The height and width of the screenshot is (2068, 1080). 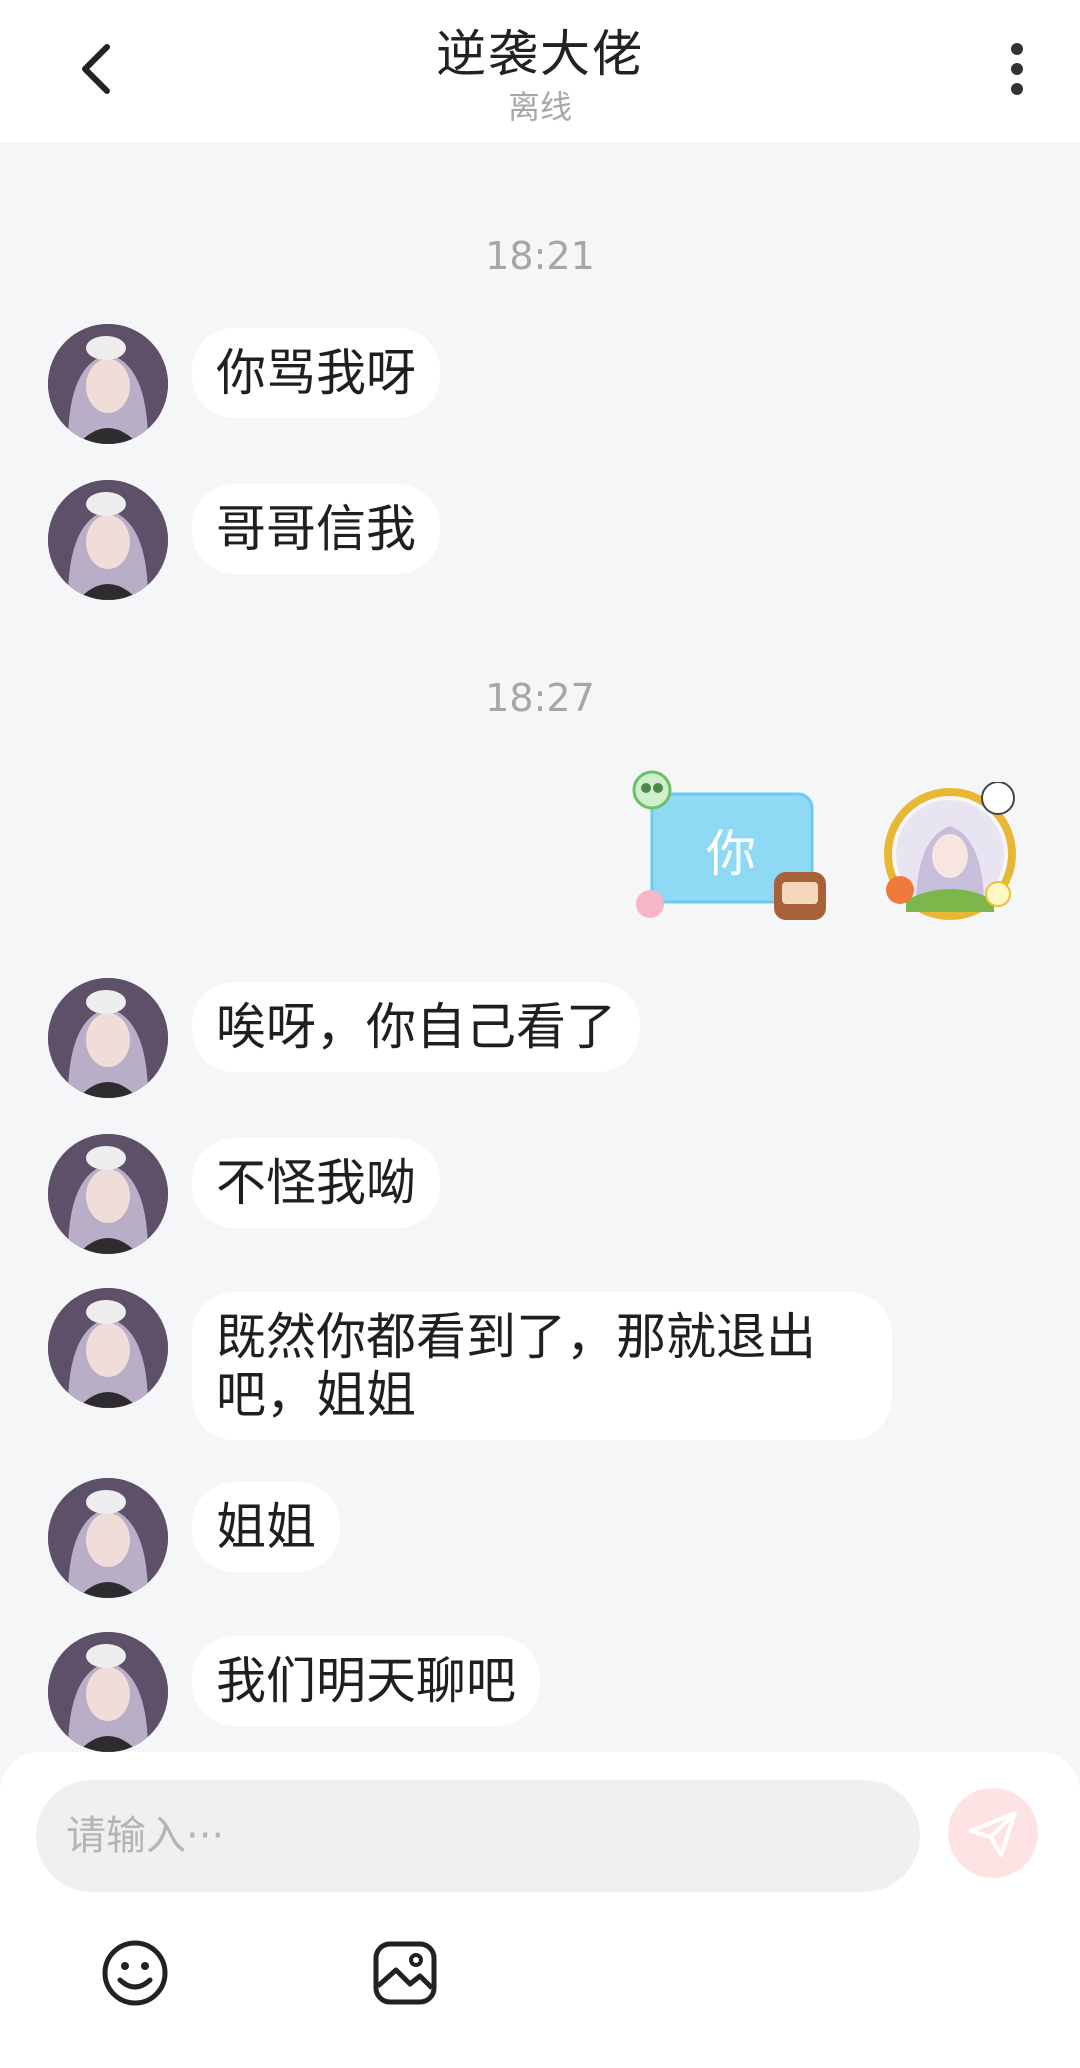 I want to click on message-bubble: 既然你都看到了，那就退出吧，姐姐, so click(x=542, y=1366).